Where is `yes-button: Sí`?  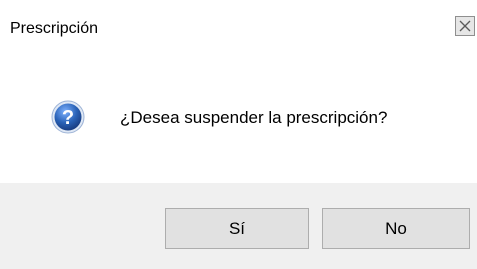 yes-button: Sí is located at coordinates (237, 228).